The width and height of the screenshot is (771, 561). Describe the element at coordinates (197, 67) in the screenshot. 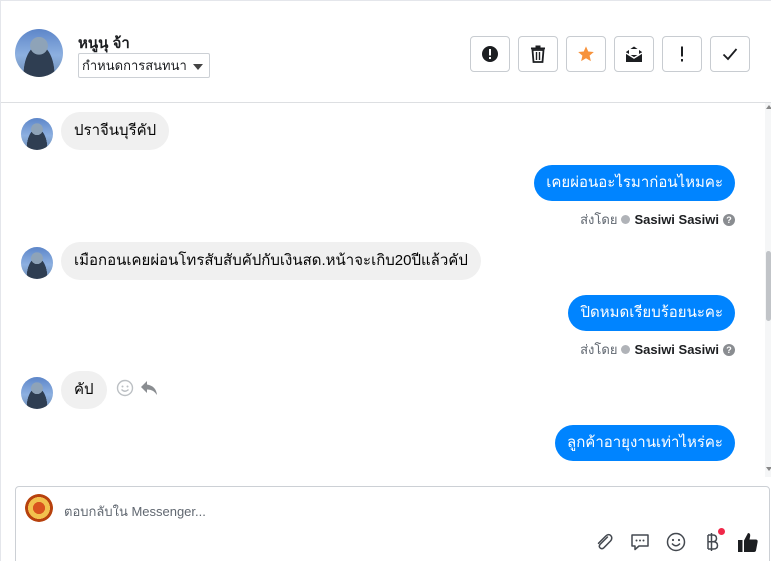

I see `chevron-down-icon` at that location.